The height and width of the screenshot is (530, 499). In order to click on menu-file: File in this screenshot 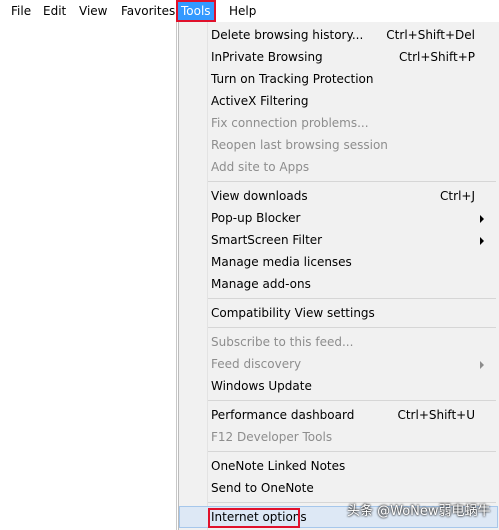, I will do `click(21, 11)`.